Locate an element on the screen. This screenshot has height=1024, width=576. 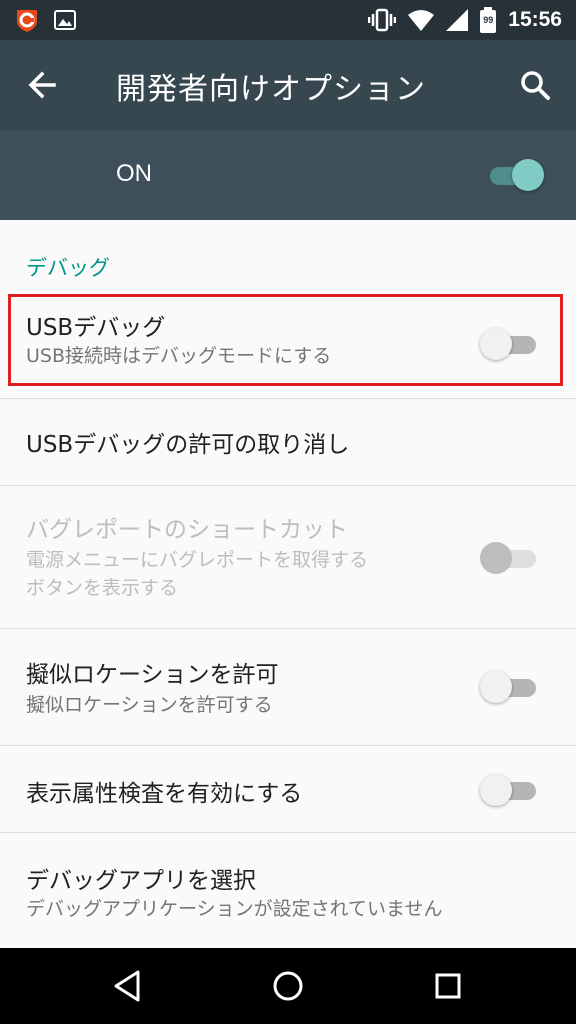
cellular-signal-icon is located at coordinates (457, 20).